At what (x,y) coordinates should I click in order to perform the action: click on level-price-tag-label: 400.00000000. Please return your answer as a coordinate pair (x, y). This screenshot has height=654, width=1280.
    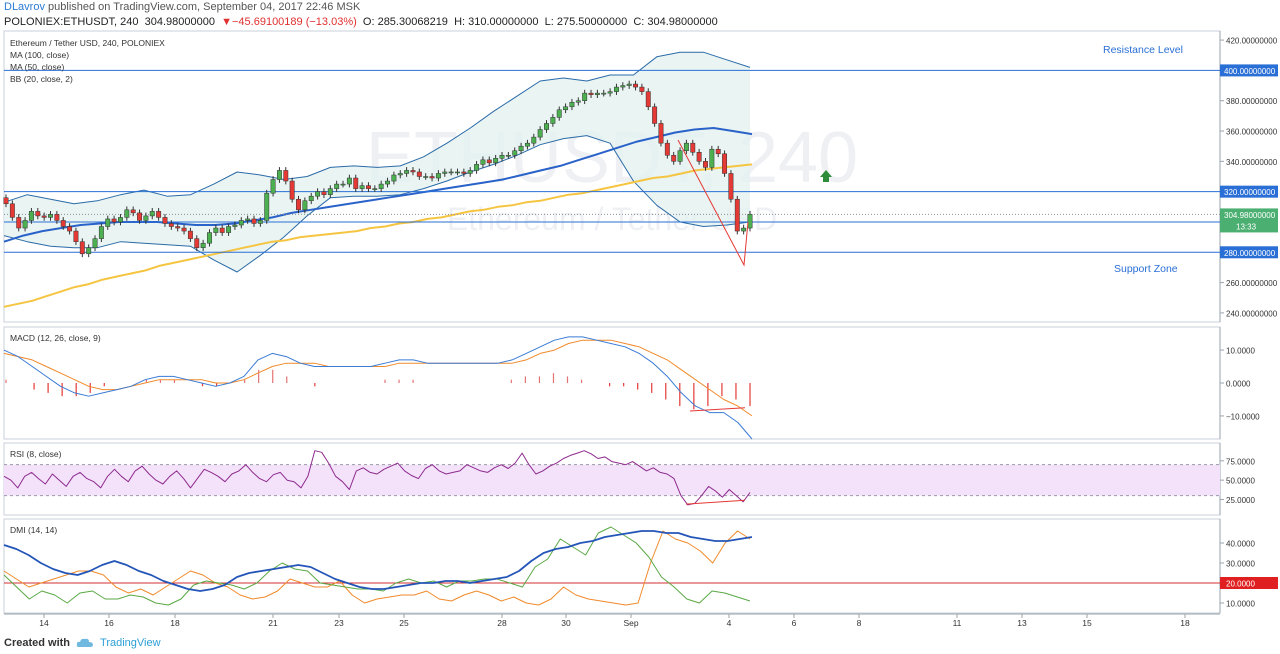
    Looking at the image, I should click on (1250, 71).